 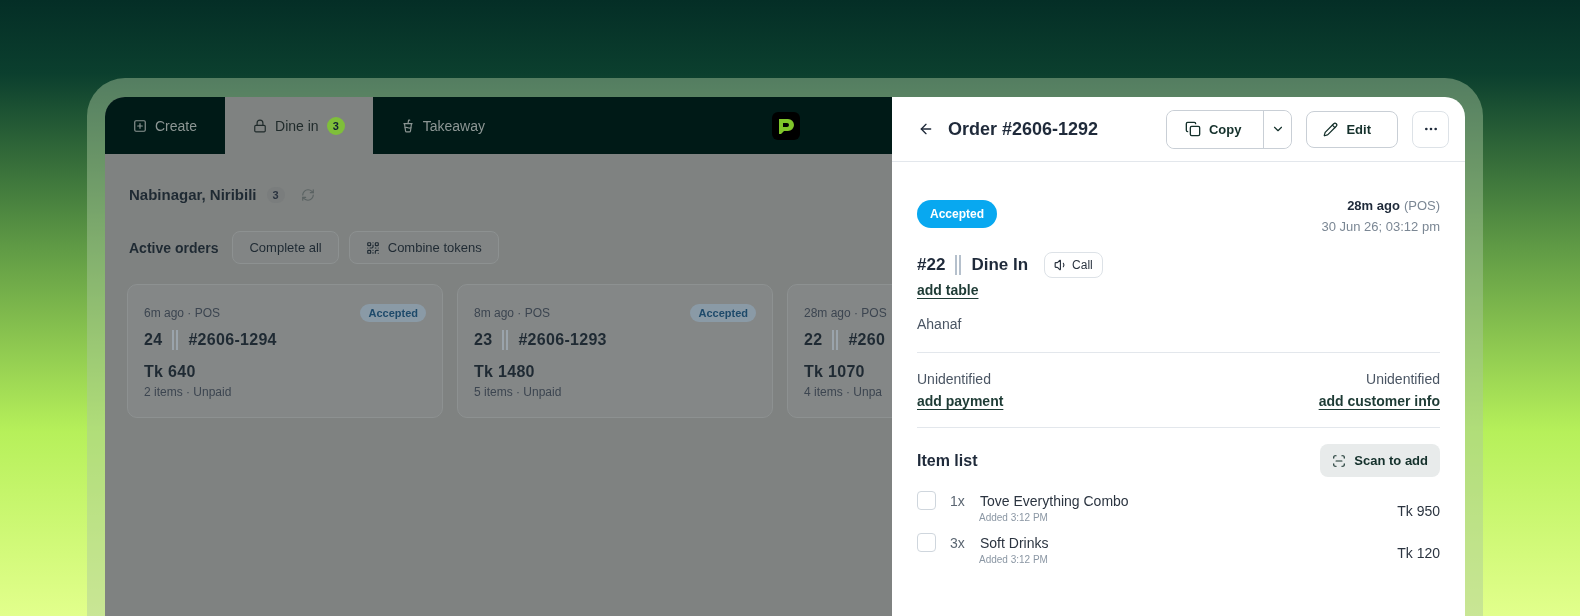 I want to click on item-list-title: Item list, so click(x=947, y=460).